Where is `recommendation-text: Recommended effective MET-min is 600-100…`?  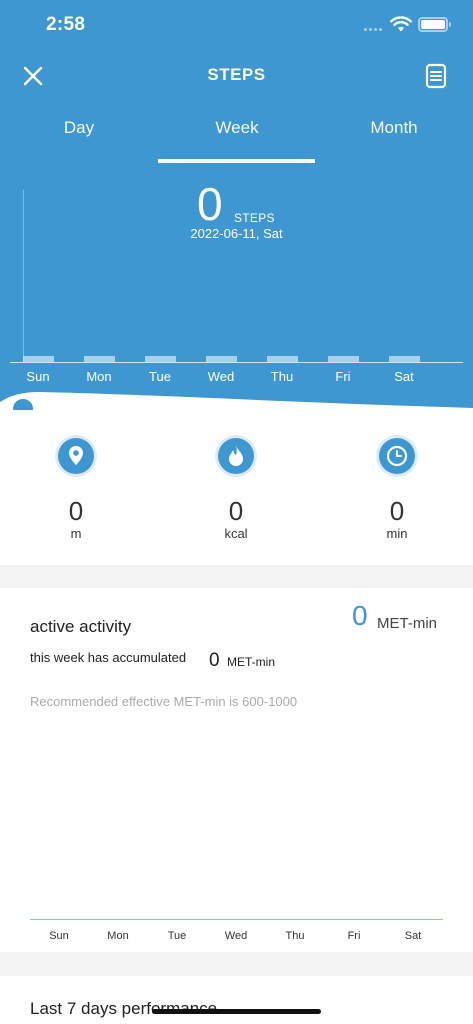
recommendation-text: Recommended effective MET-min is 600-100… is located at coordinates (164, 701).